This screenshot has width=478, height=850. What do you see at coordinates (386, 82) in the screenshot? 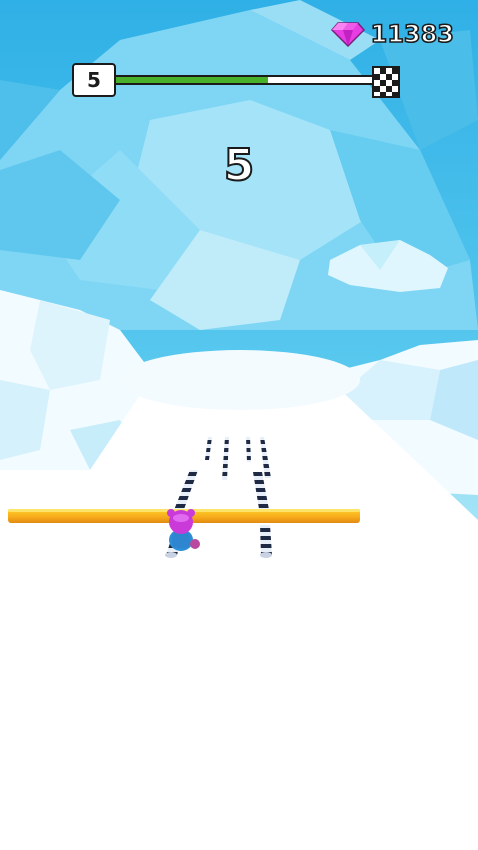
I see `checkered-flag-icon` at bounding box center [386, 82].